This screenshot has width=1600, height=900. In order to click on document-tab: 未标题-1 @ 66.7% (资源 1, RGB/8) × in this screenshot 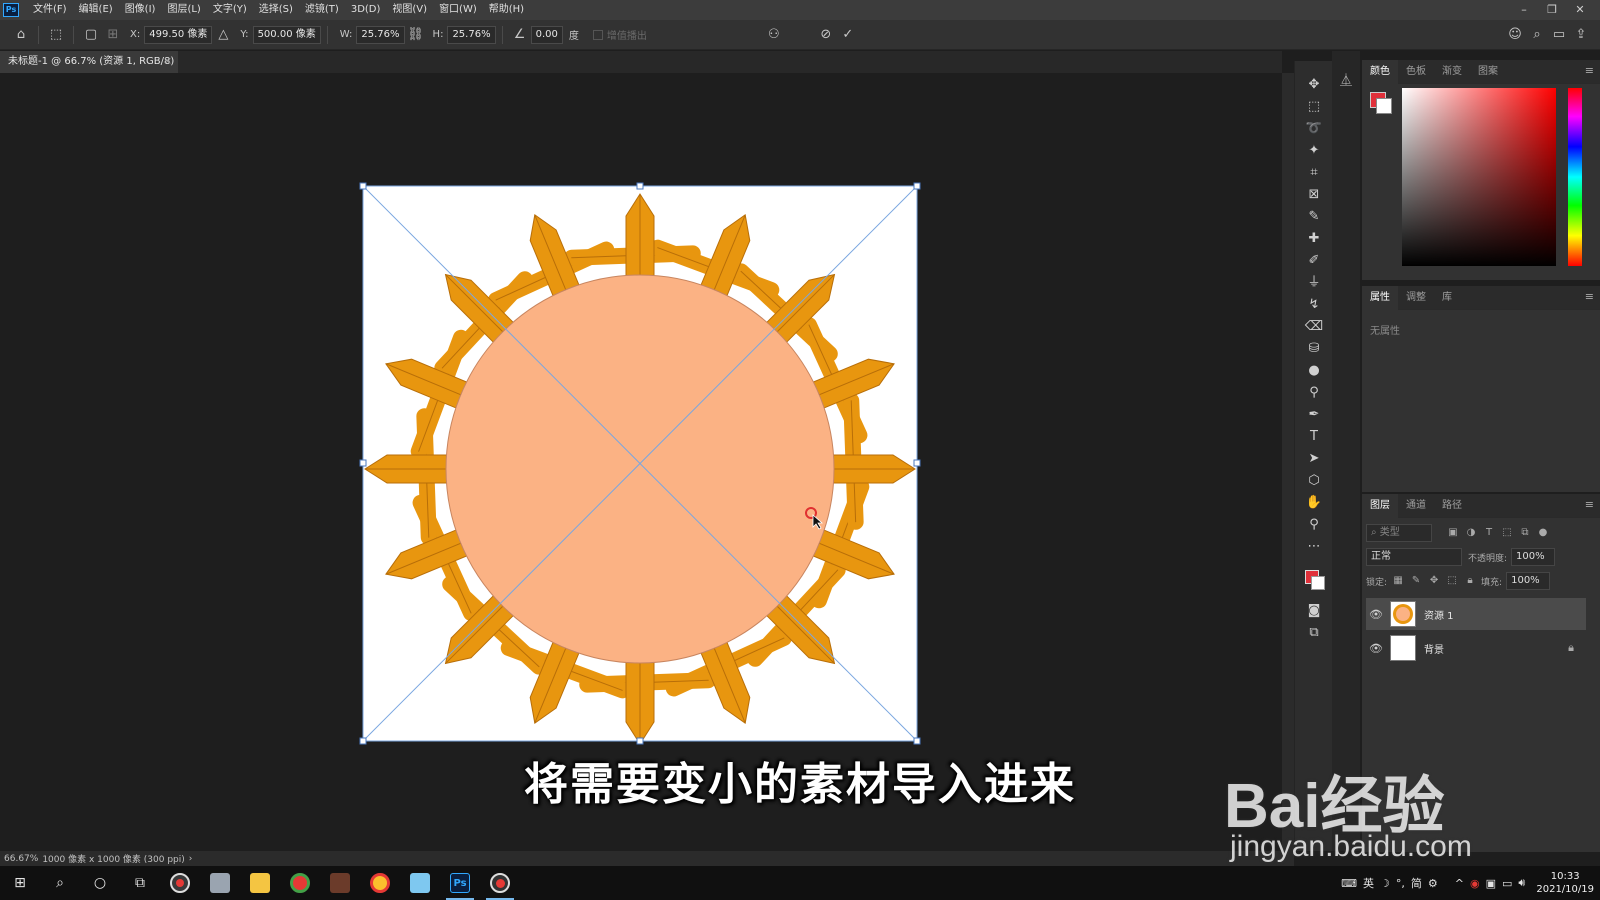, I will do `click(89, 62)`.